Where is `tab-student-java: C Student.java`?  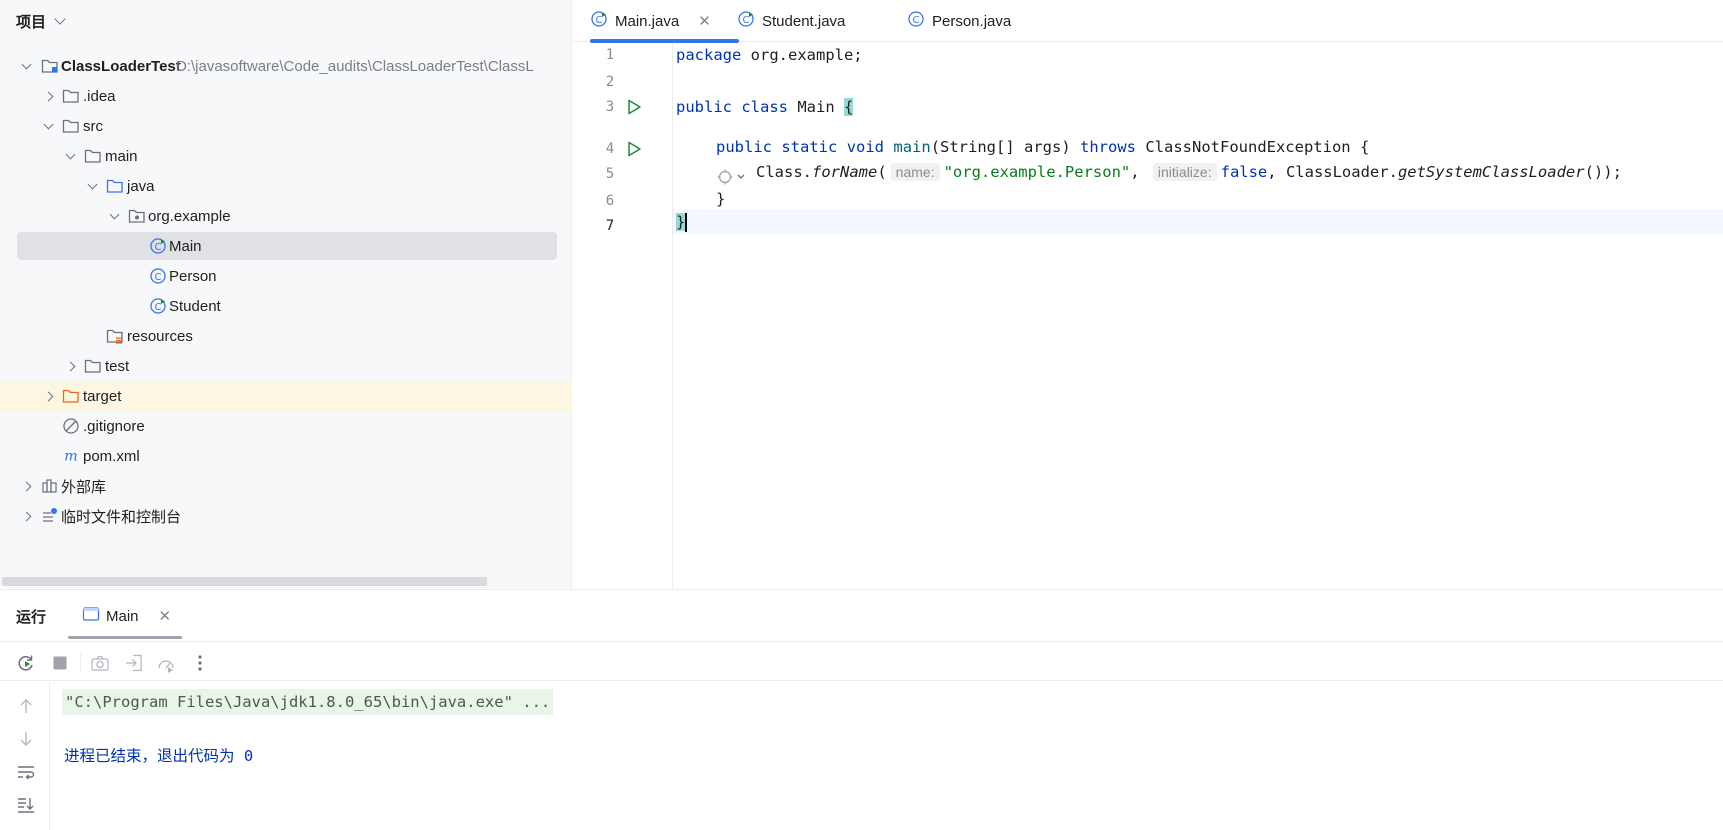
tab-student-java: C Student.java is located at coordinates (791, 21).